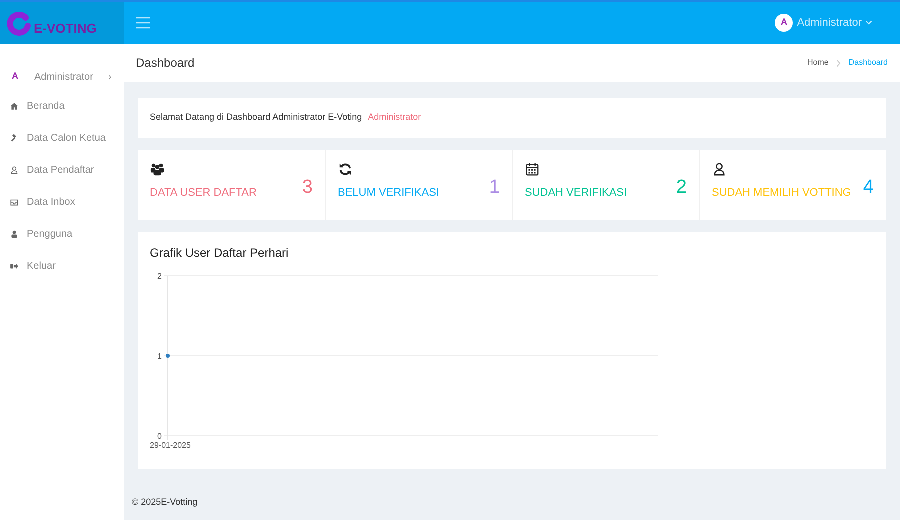 This screenshot has height=520, width=900. What do you see at coordinates (823, 23) in the screenshot?
I see `user-menu: A Administrator` at bounding box center [823, 23].